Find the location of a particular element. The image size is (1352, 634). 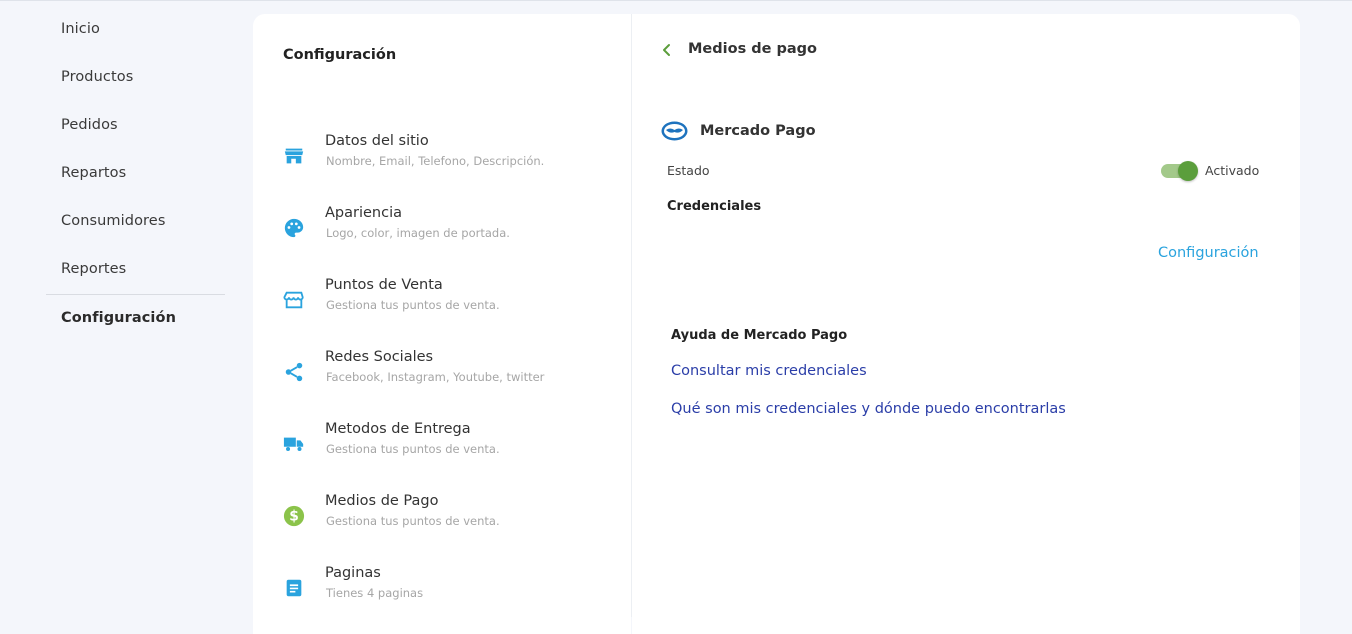

sidebar-item-reportes: Reportes is located at coordinates (93, 269).